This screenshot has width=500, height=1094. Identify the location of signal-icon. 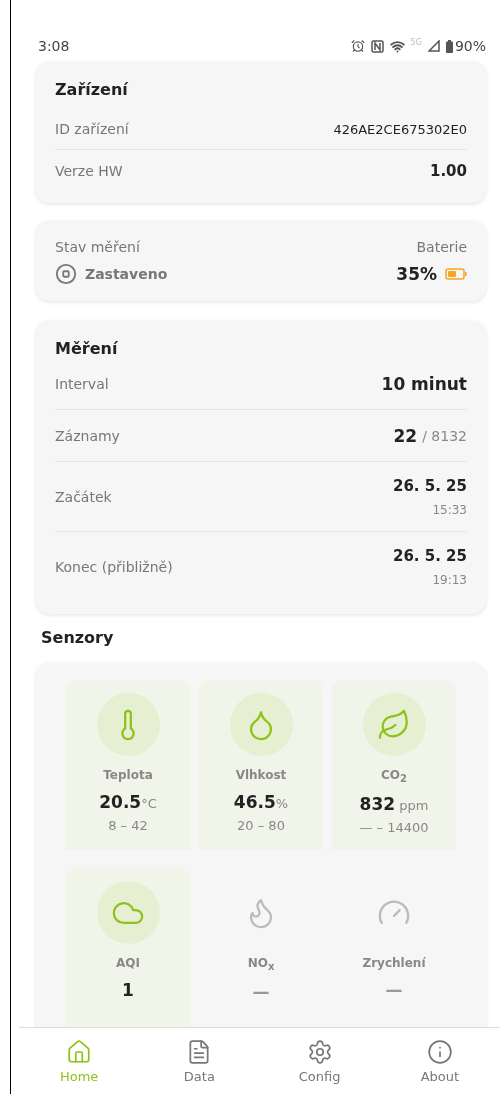
(433, 46).